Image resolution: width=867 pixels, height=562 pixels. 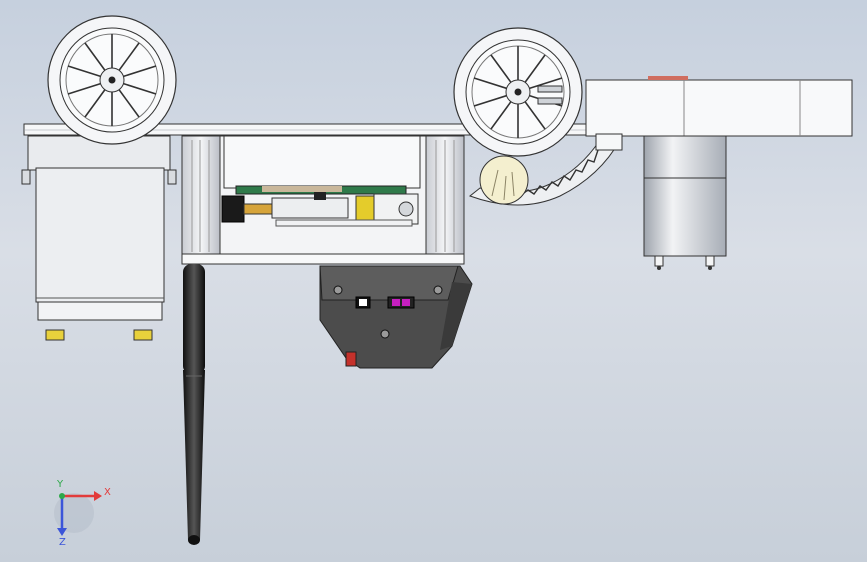 What do you see at coordinates (112, 80) in the screenshot?
I see `left-wheel` at bounding box center [112, 80].